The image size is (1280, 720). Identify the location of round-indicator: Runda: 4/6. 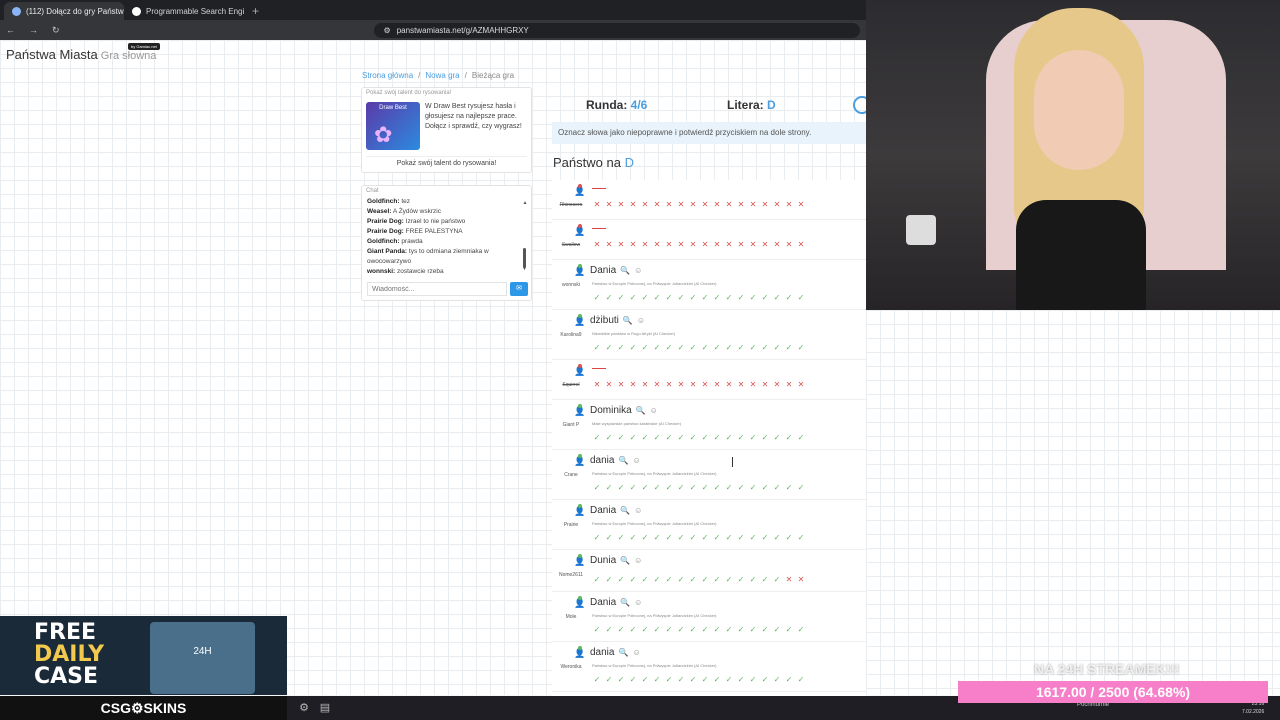
(616, 105).